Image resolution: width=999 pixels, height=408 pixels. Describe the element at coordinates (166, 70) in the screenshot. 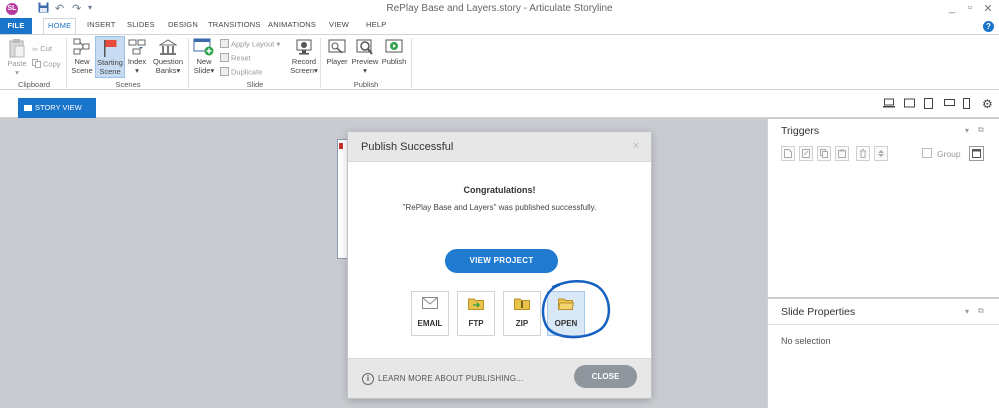

I see `question-banks-label-2: Banks` at that location.